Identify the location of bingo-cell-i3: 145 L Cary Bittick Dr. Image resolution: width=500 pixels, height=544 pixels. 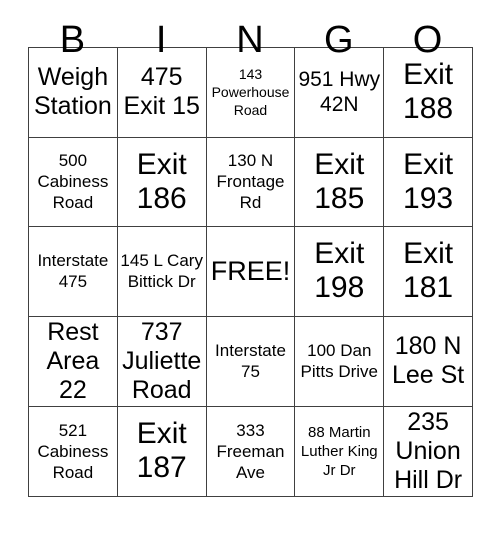
(161, 271).